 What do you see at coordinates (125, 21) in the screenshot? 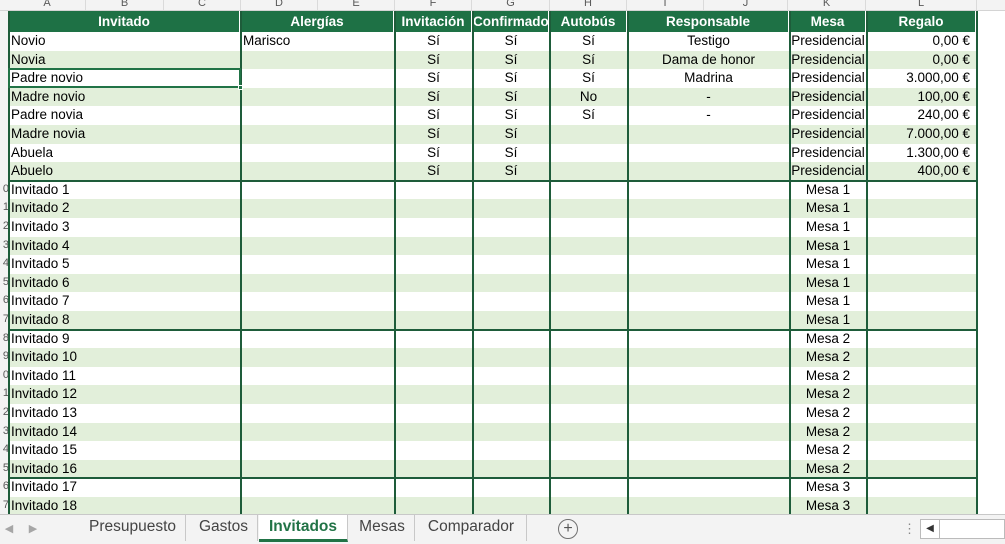
I see `header-invitado: Invitado` at bounding box center [125, 21].